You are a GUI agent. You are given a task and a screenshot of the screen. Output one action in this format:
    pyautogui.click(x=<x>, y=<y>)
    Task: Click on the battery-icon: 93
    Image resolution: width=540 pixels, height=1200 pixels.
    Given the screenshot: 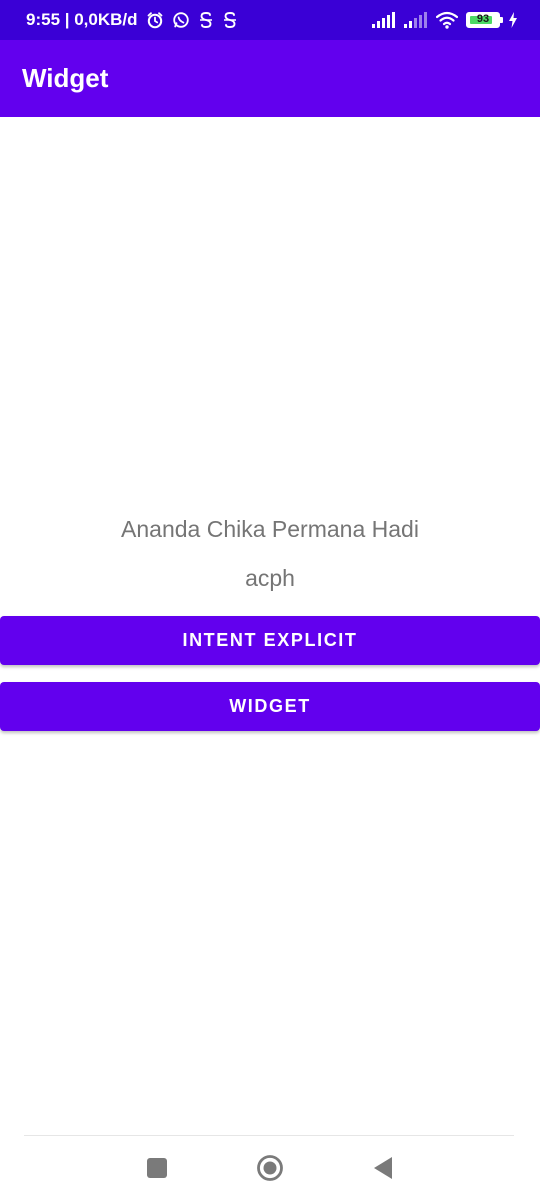 What is the action you would take?
    pyautogui.click(x=484, y=20)
    